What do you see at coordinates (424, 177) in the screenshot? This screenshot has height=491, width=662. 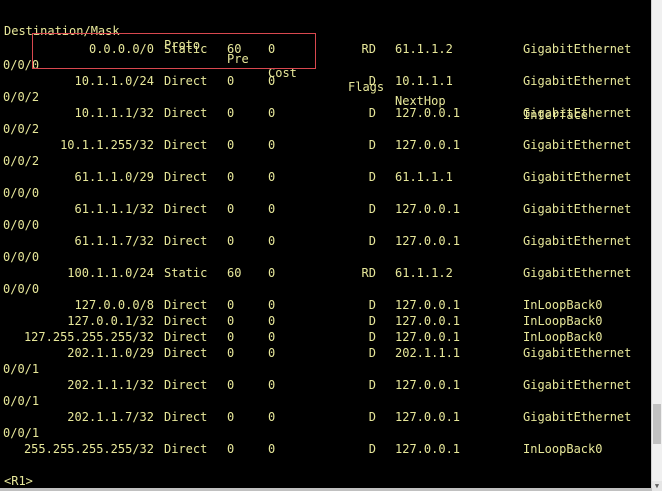 I see `route-nexthop: 61.1.1.1` at bounding box center [424, 177].